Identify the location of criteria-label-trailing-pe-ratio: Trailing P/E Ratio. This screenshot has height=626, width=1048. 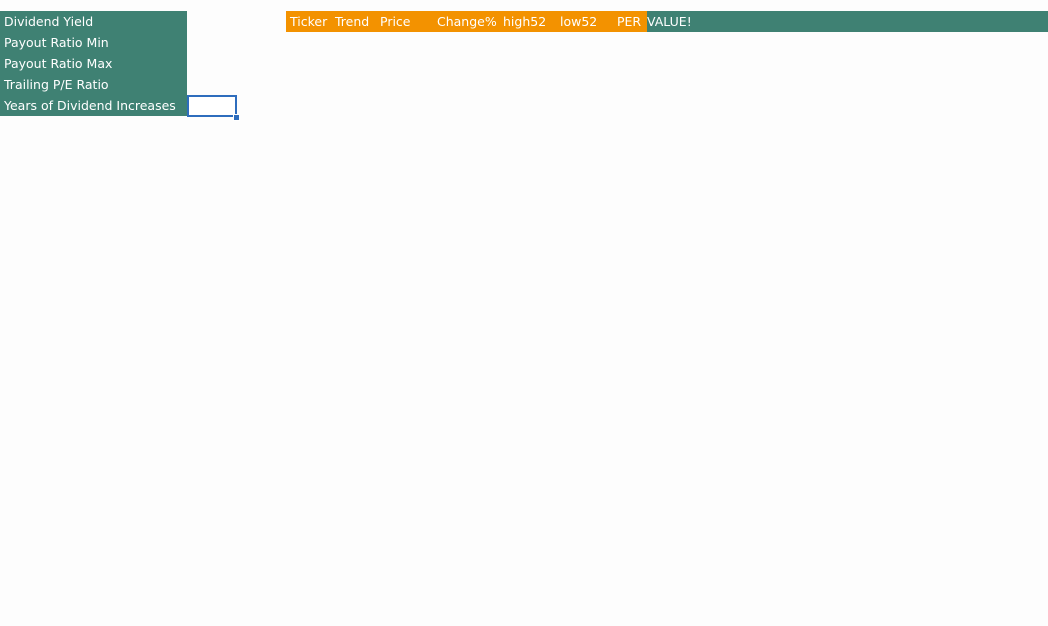
(93, 84).